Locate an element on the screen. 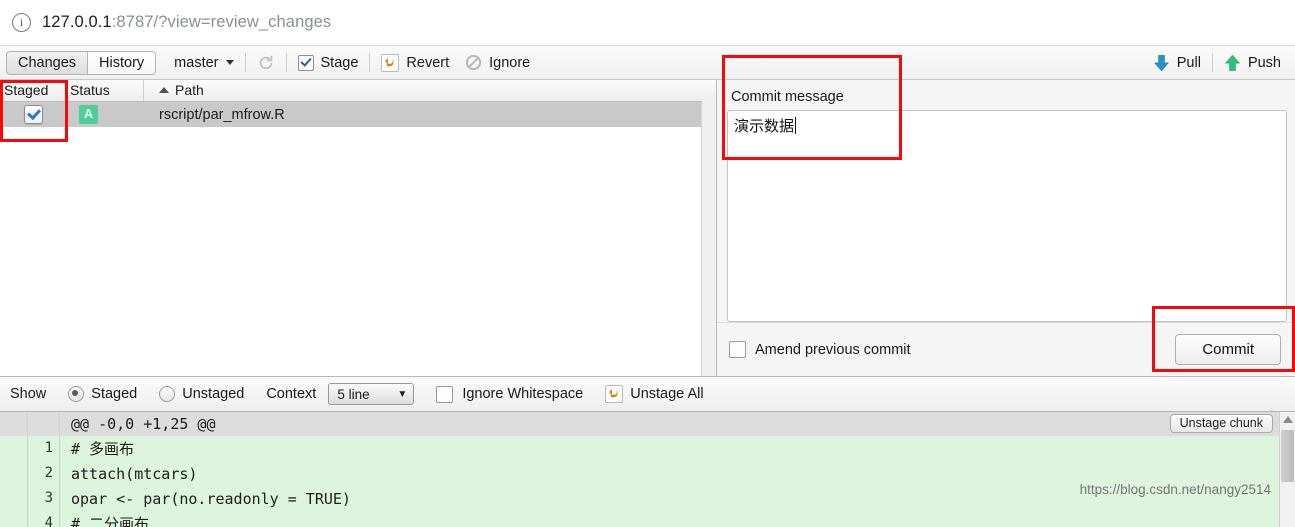 This screenshot has width=1295, height=527. diff-line-number: 1 is located at coordinates (44, 448).